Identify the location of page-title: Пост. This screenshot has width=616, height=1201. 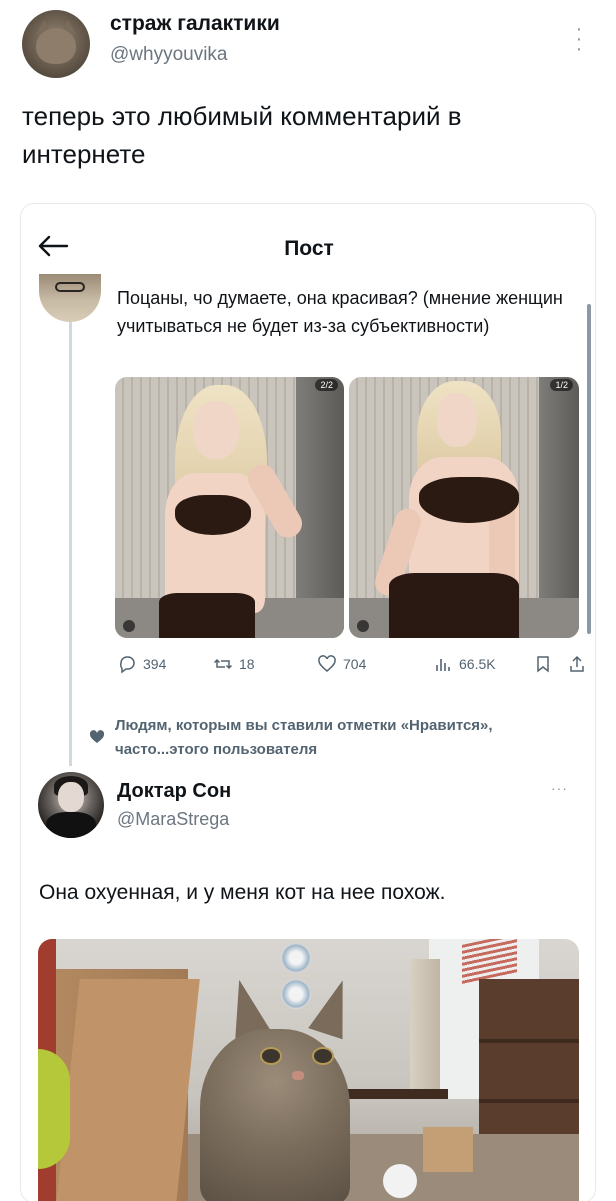
(309, 248).